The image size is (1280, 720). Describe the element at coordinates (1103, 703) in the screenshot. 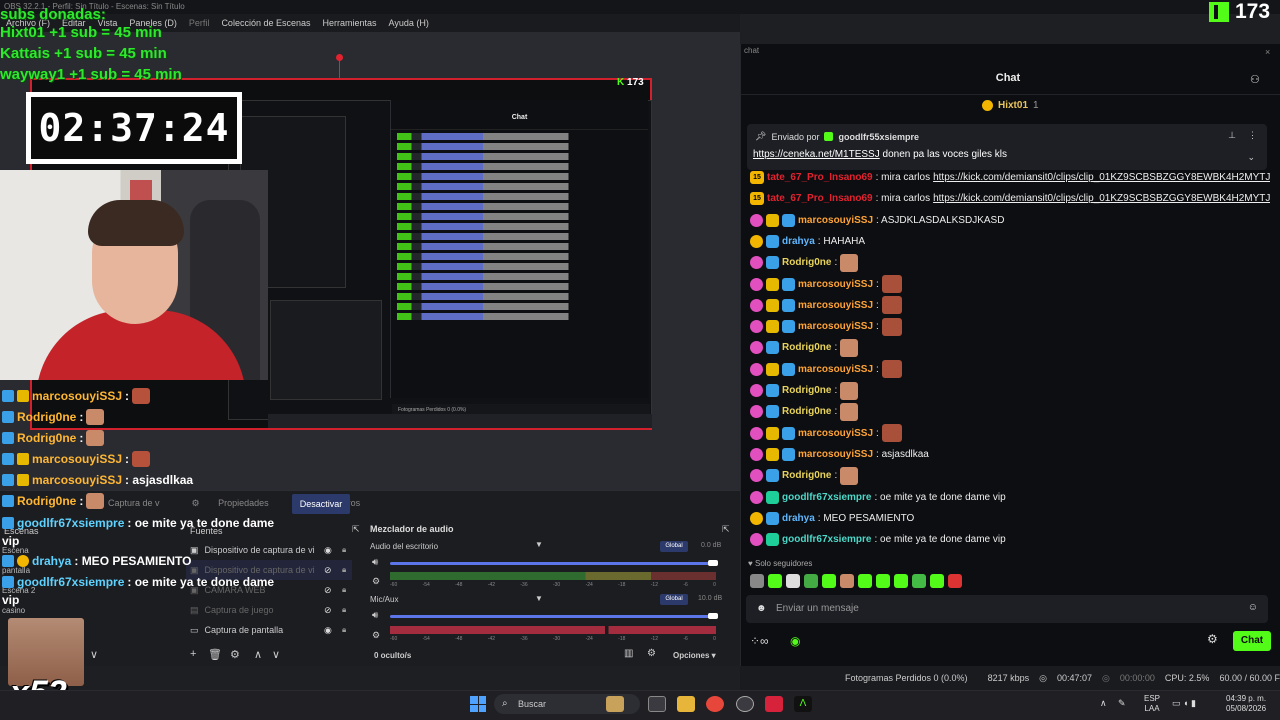

I see `tray-expand-icon: ∧` at that location.